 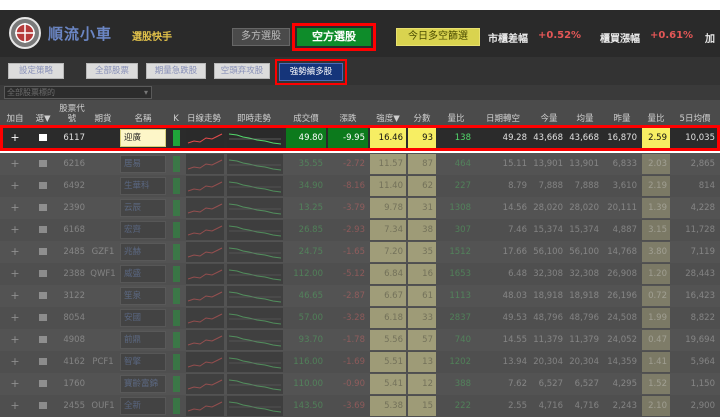 I want to click on col-header: 5日均價, so click(x=695, y=113).